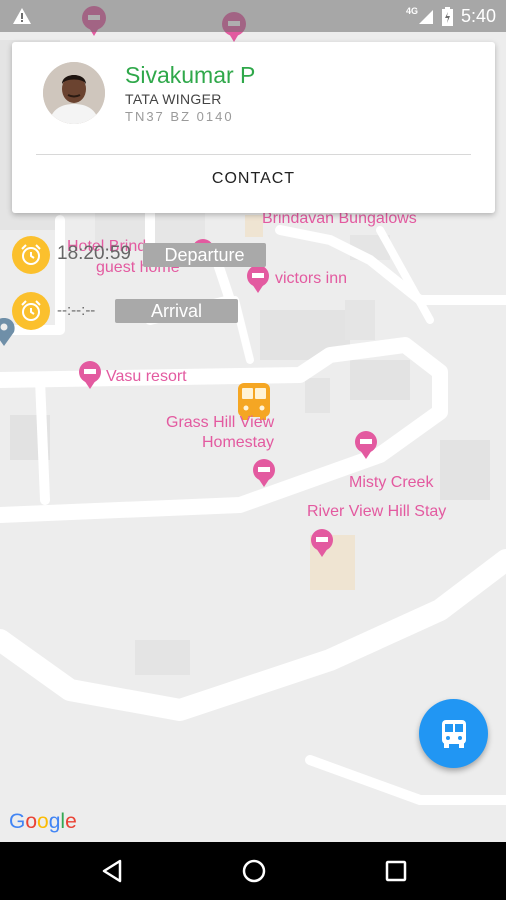  I want to click on warning-icon, so click(22, 16).